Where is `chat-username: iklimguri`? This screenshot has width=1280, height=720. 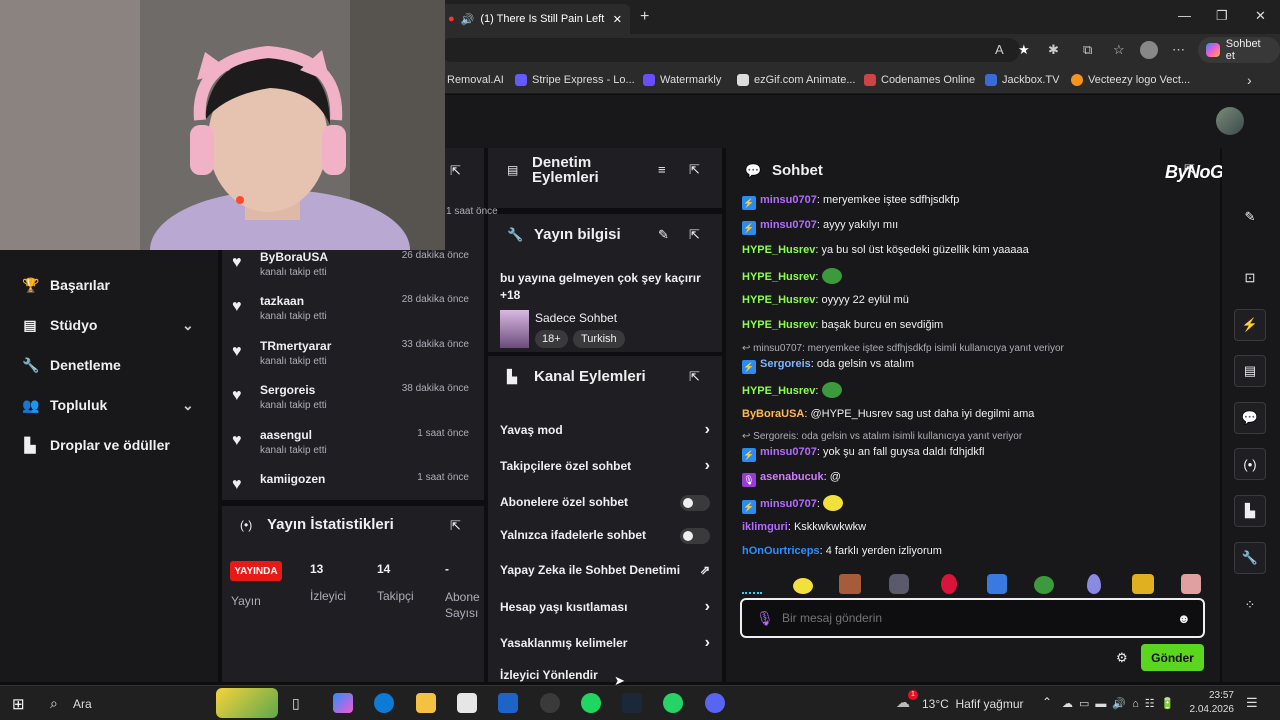 chat-username: iklimguri is located at coordinates (765, 527).